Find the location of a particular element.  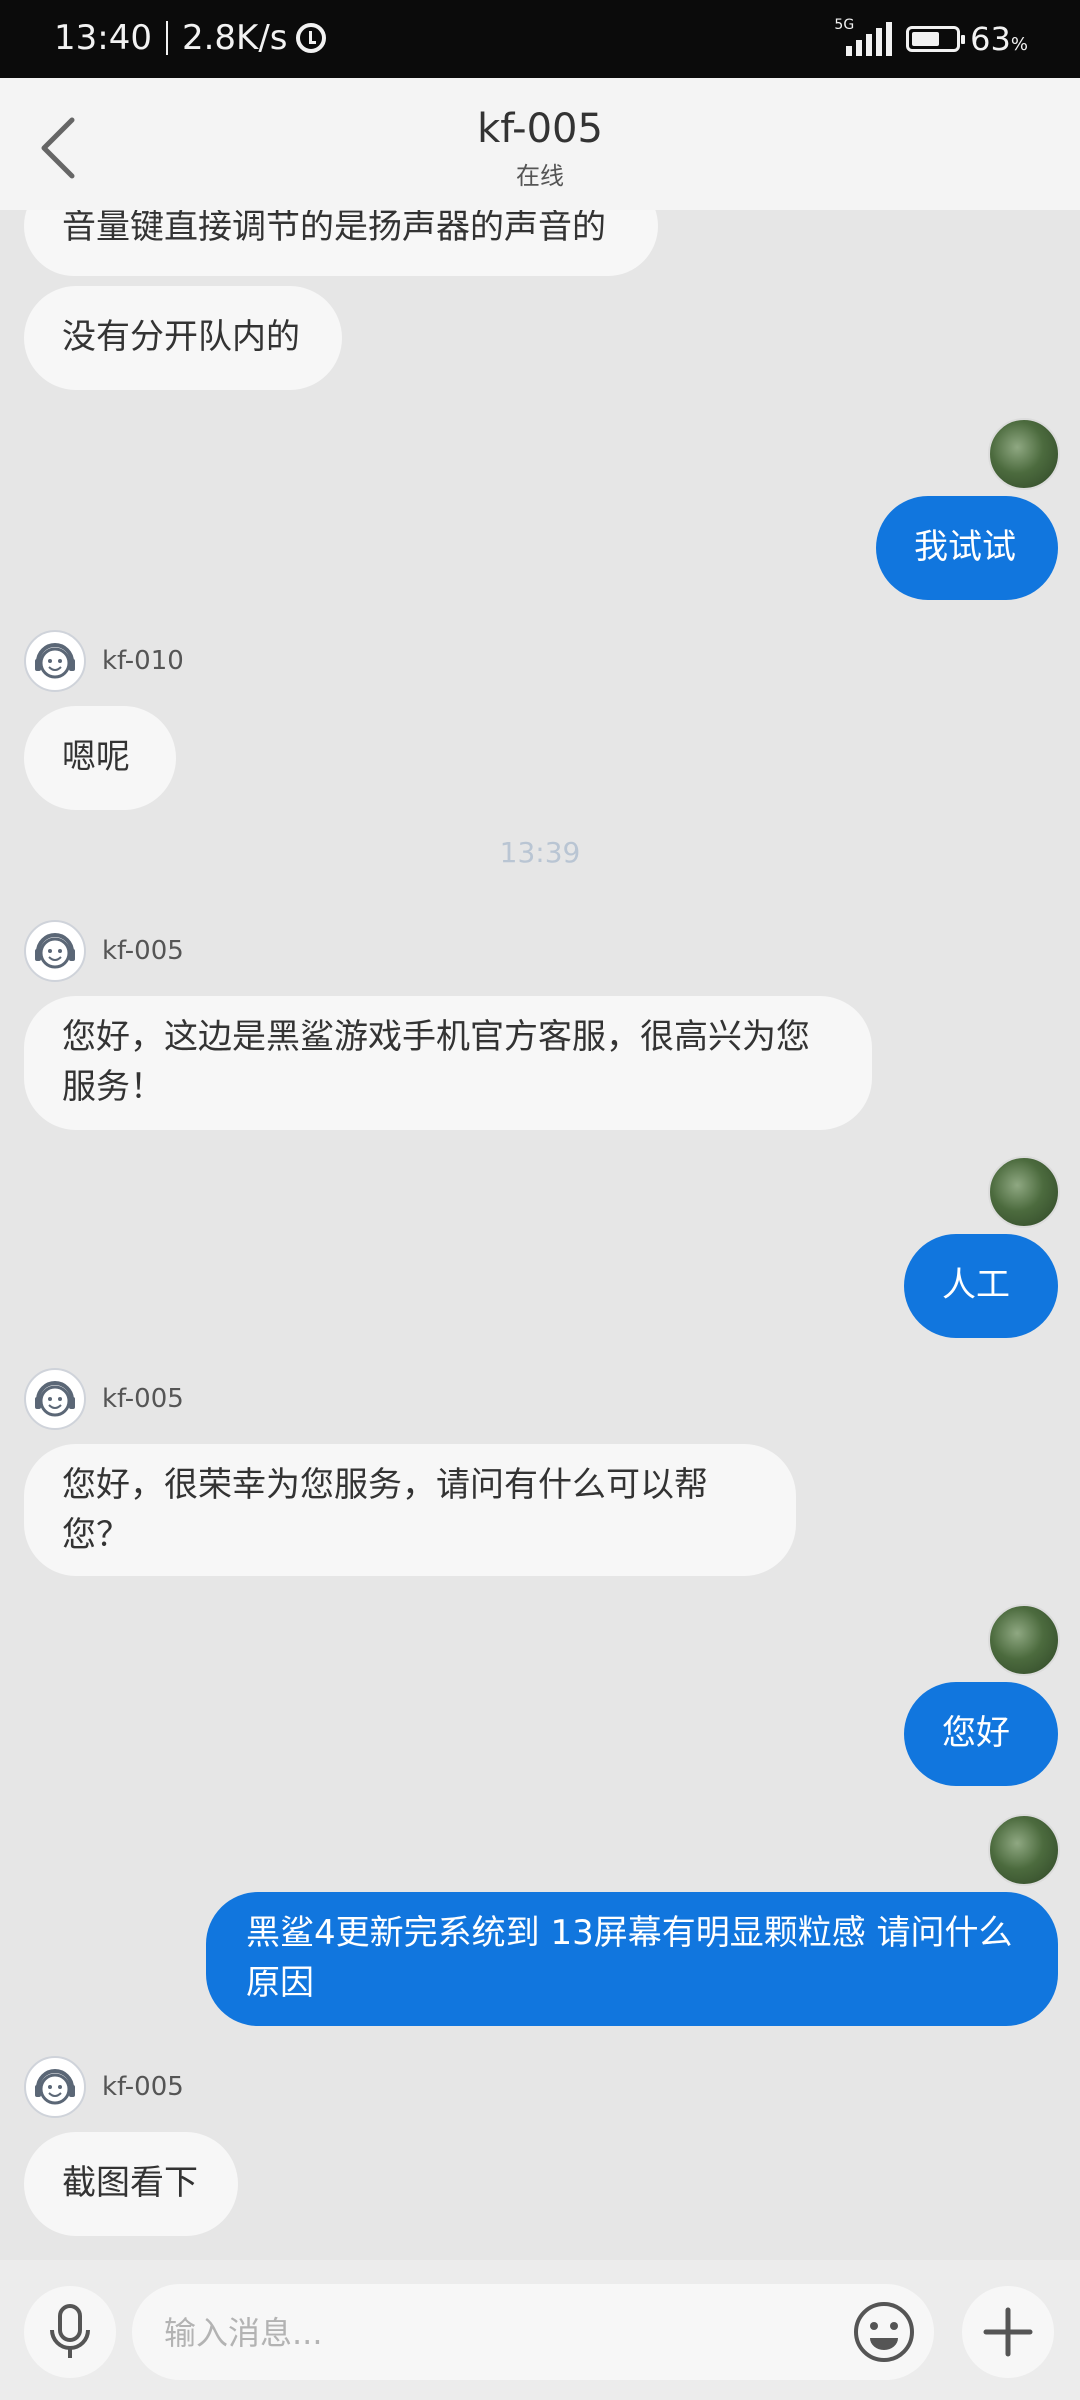

message-text: 您好，这边是黑鲨游戏手机官方客服，很高兴为您服务！ is located at coordinates (436, 1062).